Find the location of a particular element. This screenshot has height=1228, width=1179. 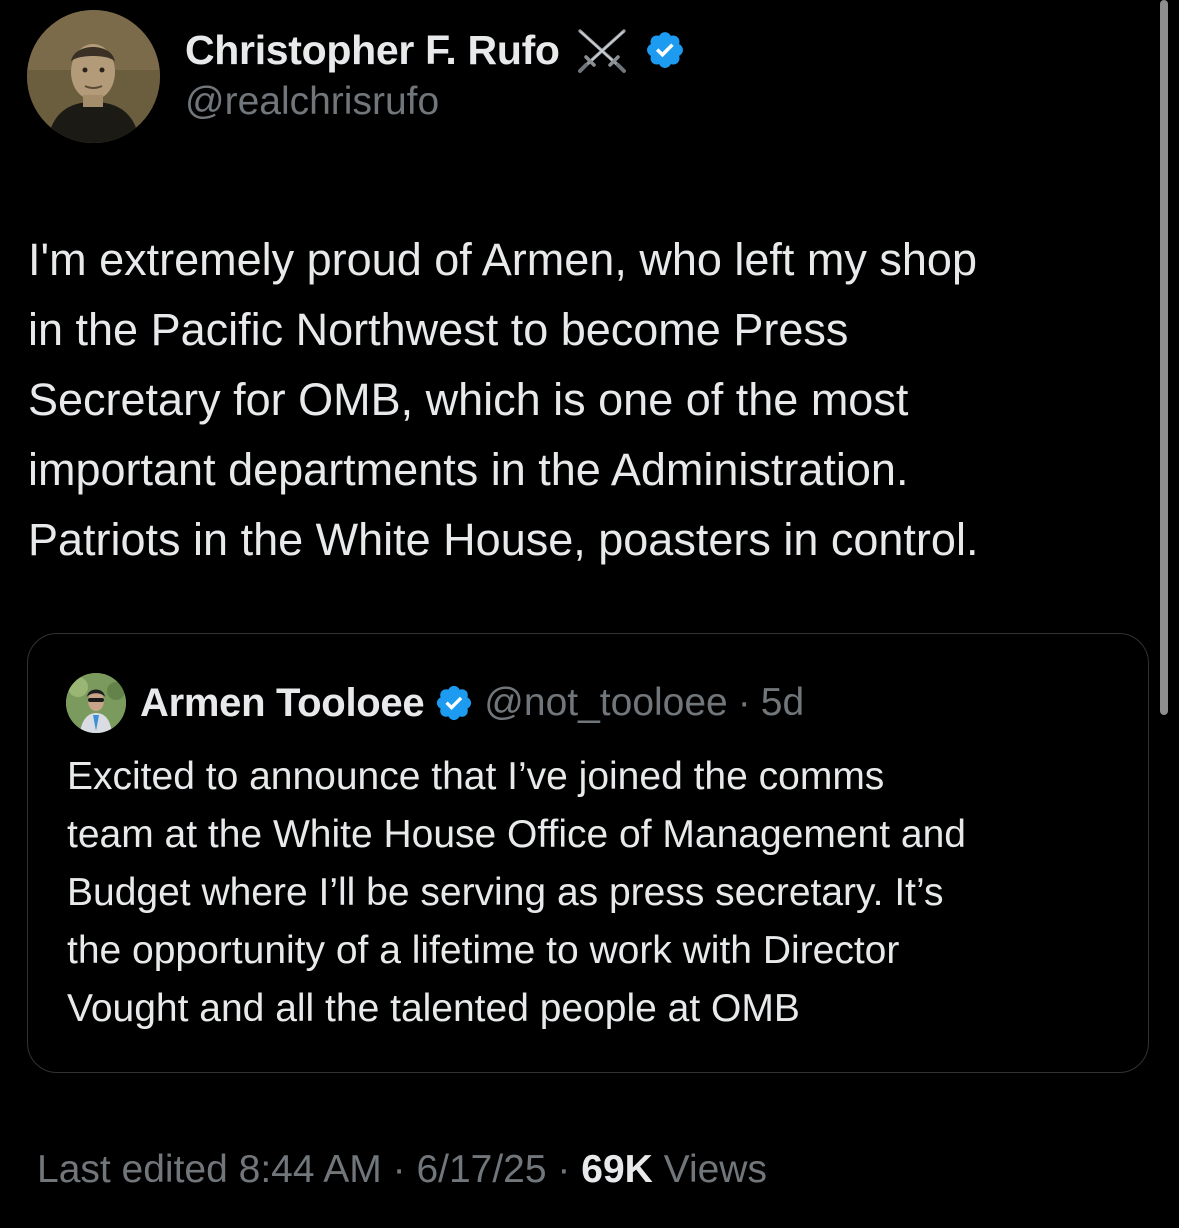

author-avatar-image is located at coordinates (93, 76).